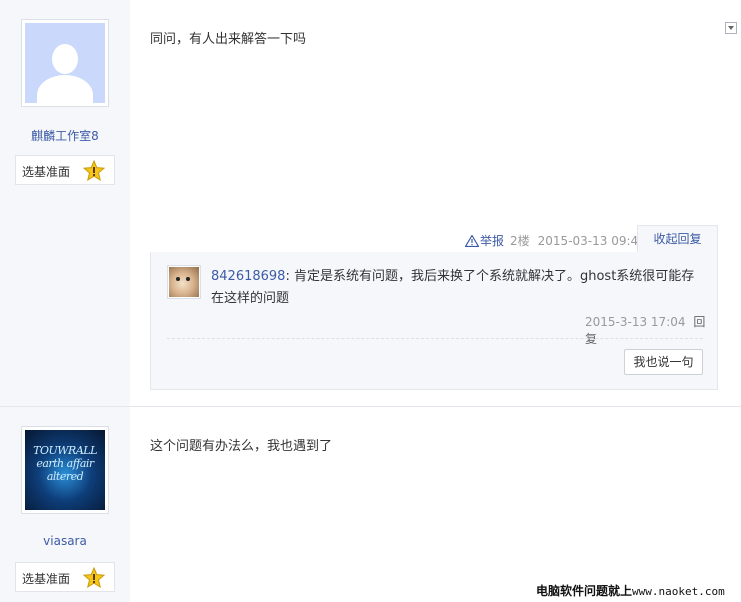 The width and height of the screenshot is (741, 602). Describe the element at coordinates (65, 203) in the screenshot. I see `author-sidebar: 麒麟工作室8 选基准面` at that location.